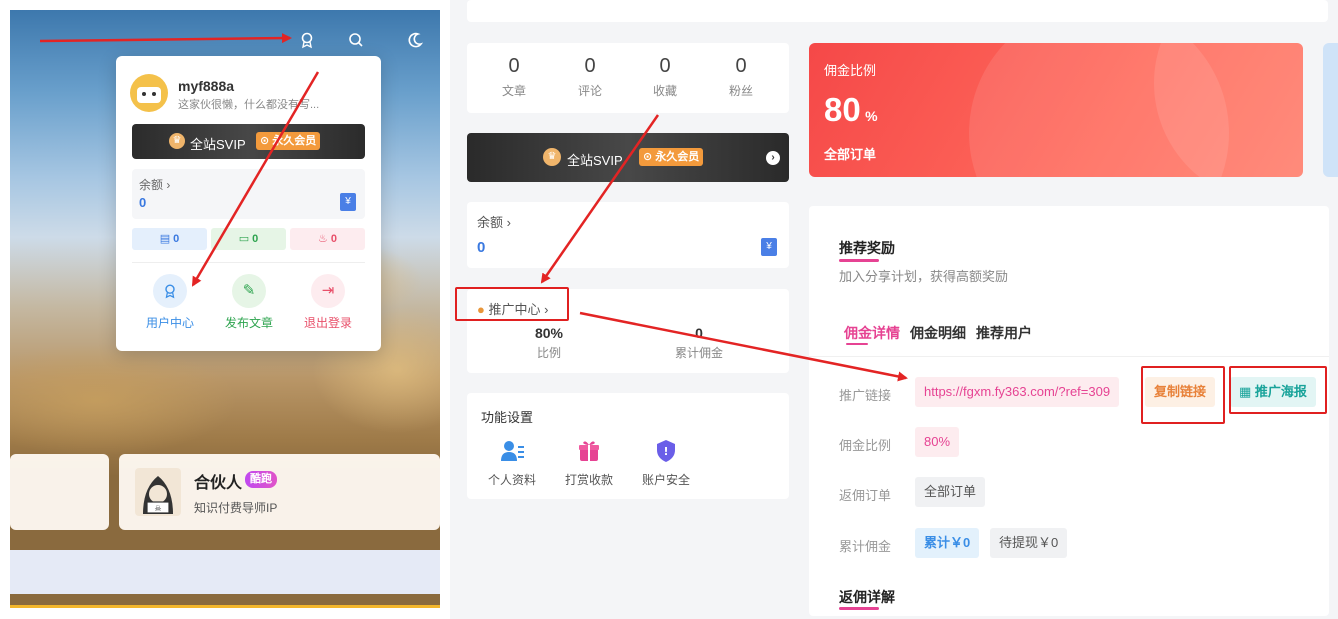 Image resolution: width=1338 pixels, height=619 pixels. Describe the element at coordinates (165, 38) in the screenshot. I see `arrow-to-award-icon` at that location.